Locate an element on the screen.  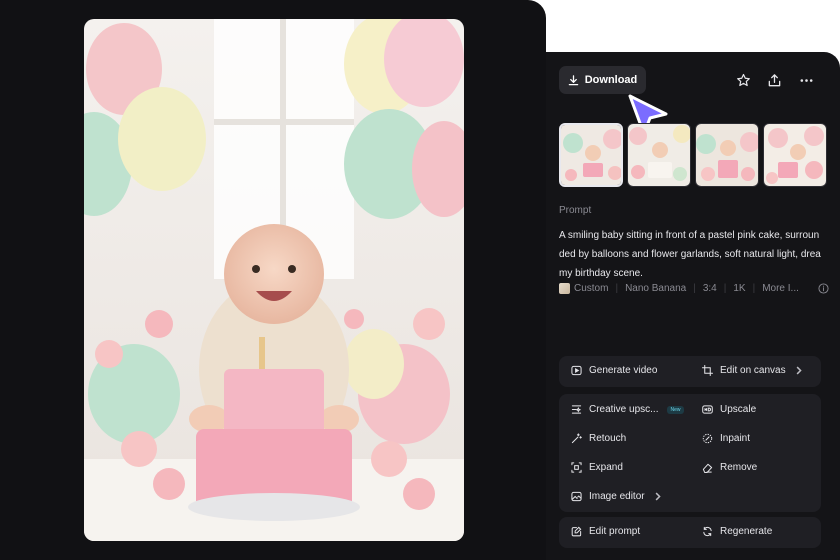
image-editor-button: Image editor is located at coordinates (617, 496).